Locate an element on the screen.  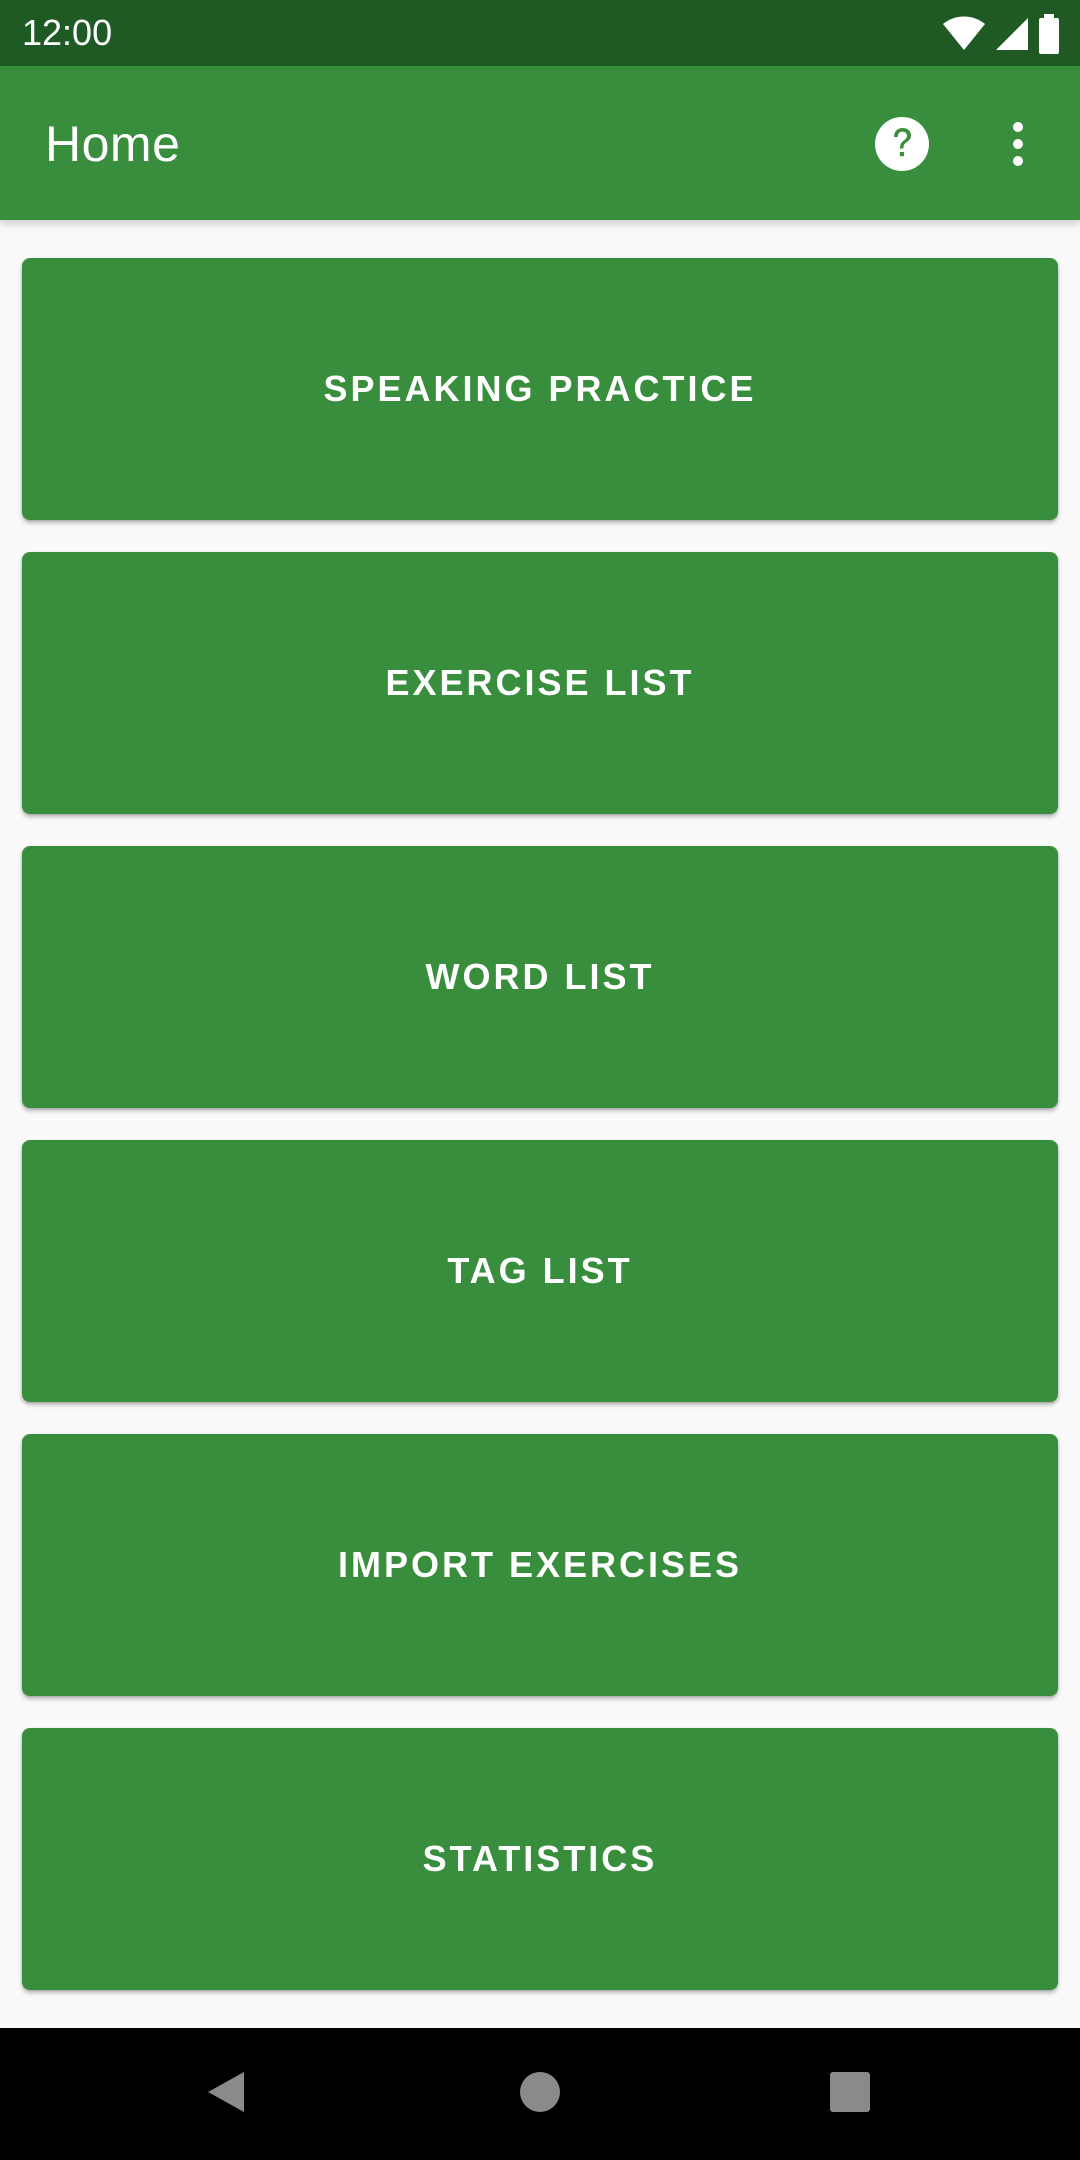
help-button is located at coordinates (902, 146).